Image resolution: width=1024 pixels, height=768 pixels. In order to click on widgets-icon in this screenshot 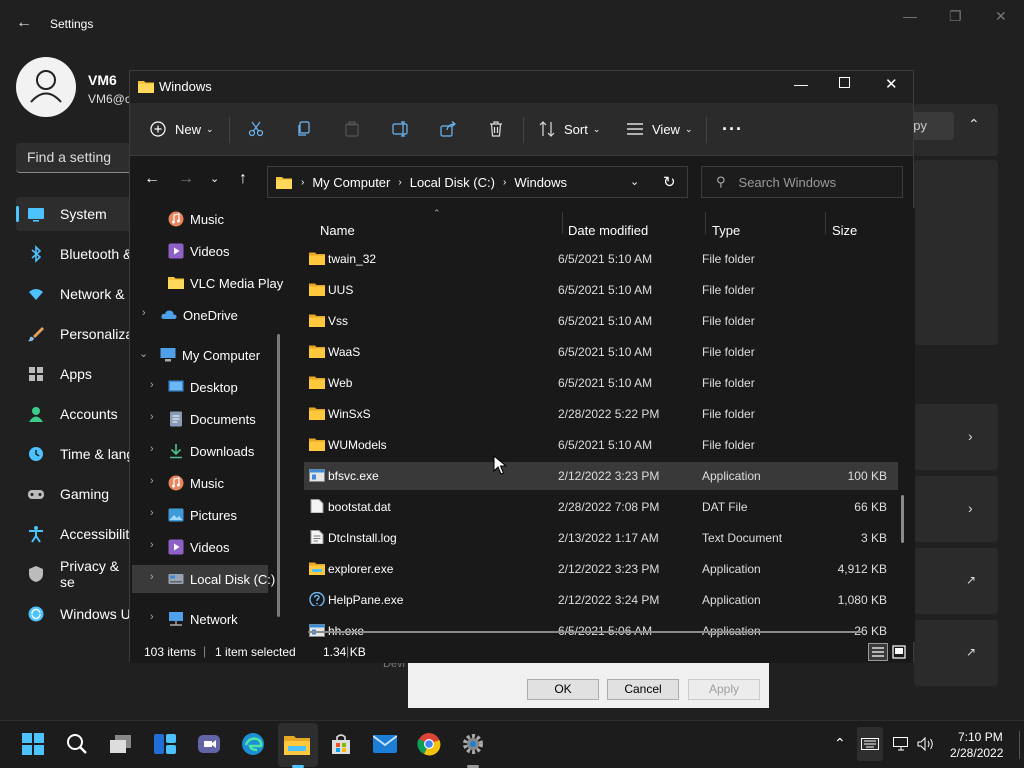, I will do `click(165, 744)`.